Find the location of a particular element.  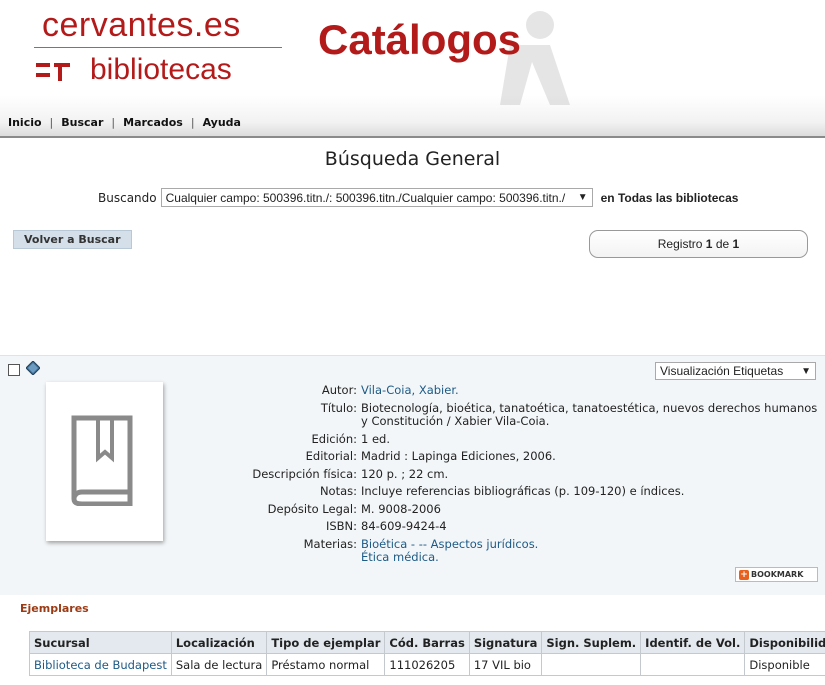

logo-bibliotecas: bibliotecas is located at coordinates (161, 70).